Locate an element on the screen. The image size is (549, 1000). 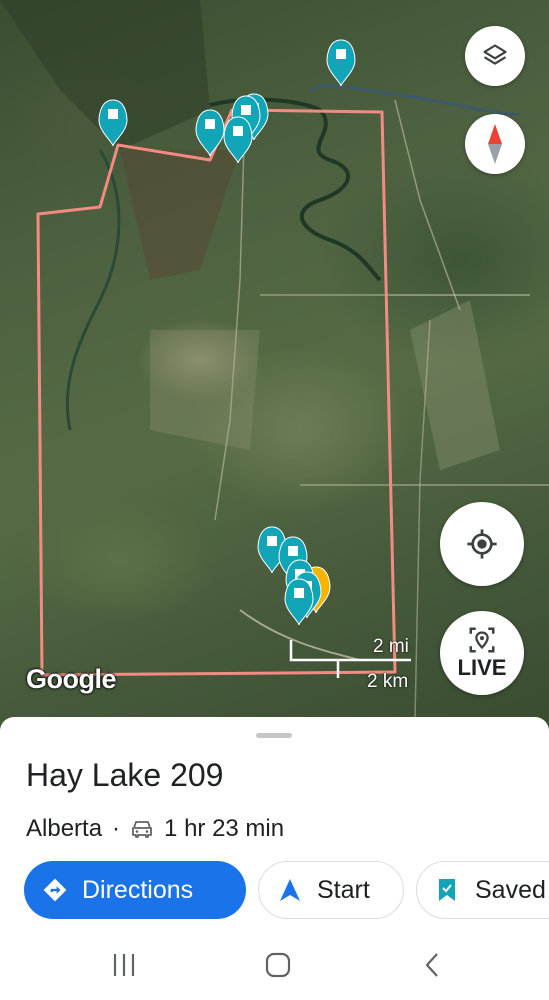
live-view-icon is located at coordinates (482, 640).